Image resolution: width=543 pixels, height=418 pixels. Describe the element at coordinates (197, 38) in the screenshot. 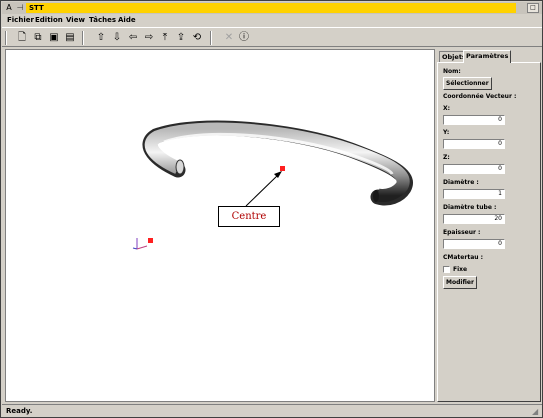

I see `rotate-icon: ⟲` at that location.